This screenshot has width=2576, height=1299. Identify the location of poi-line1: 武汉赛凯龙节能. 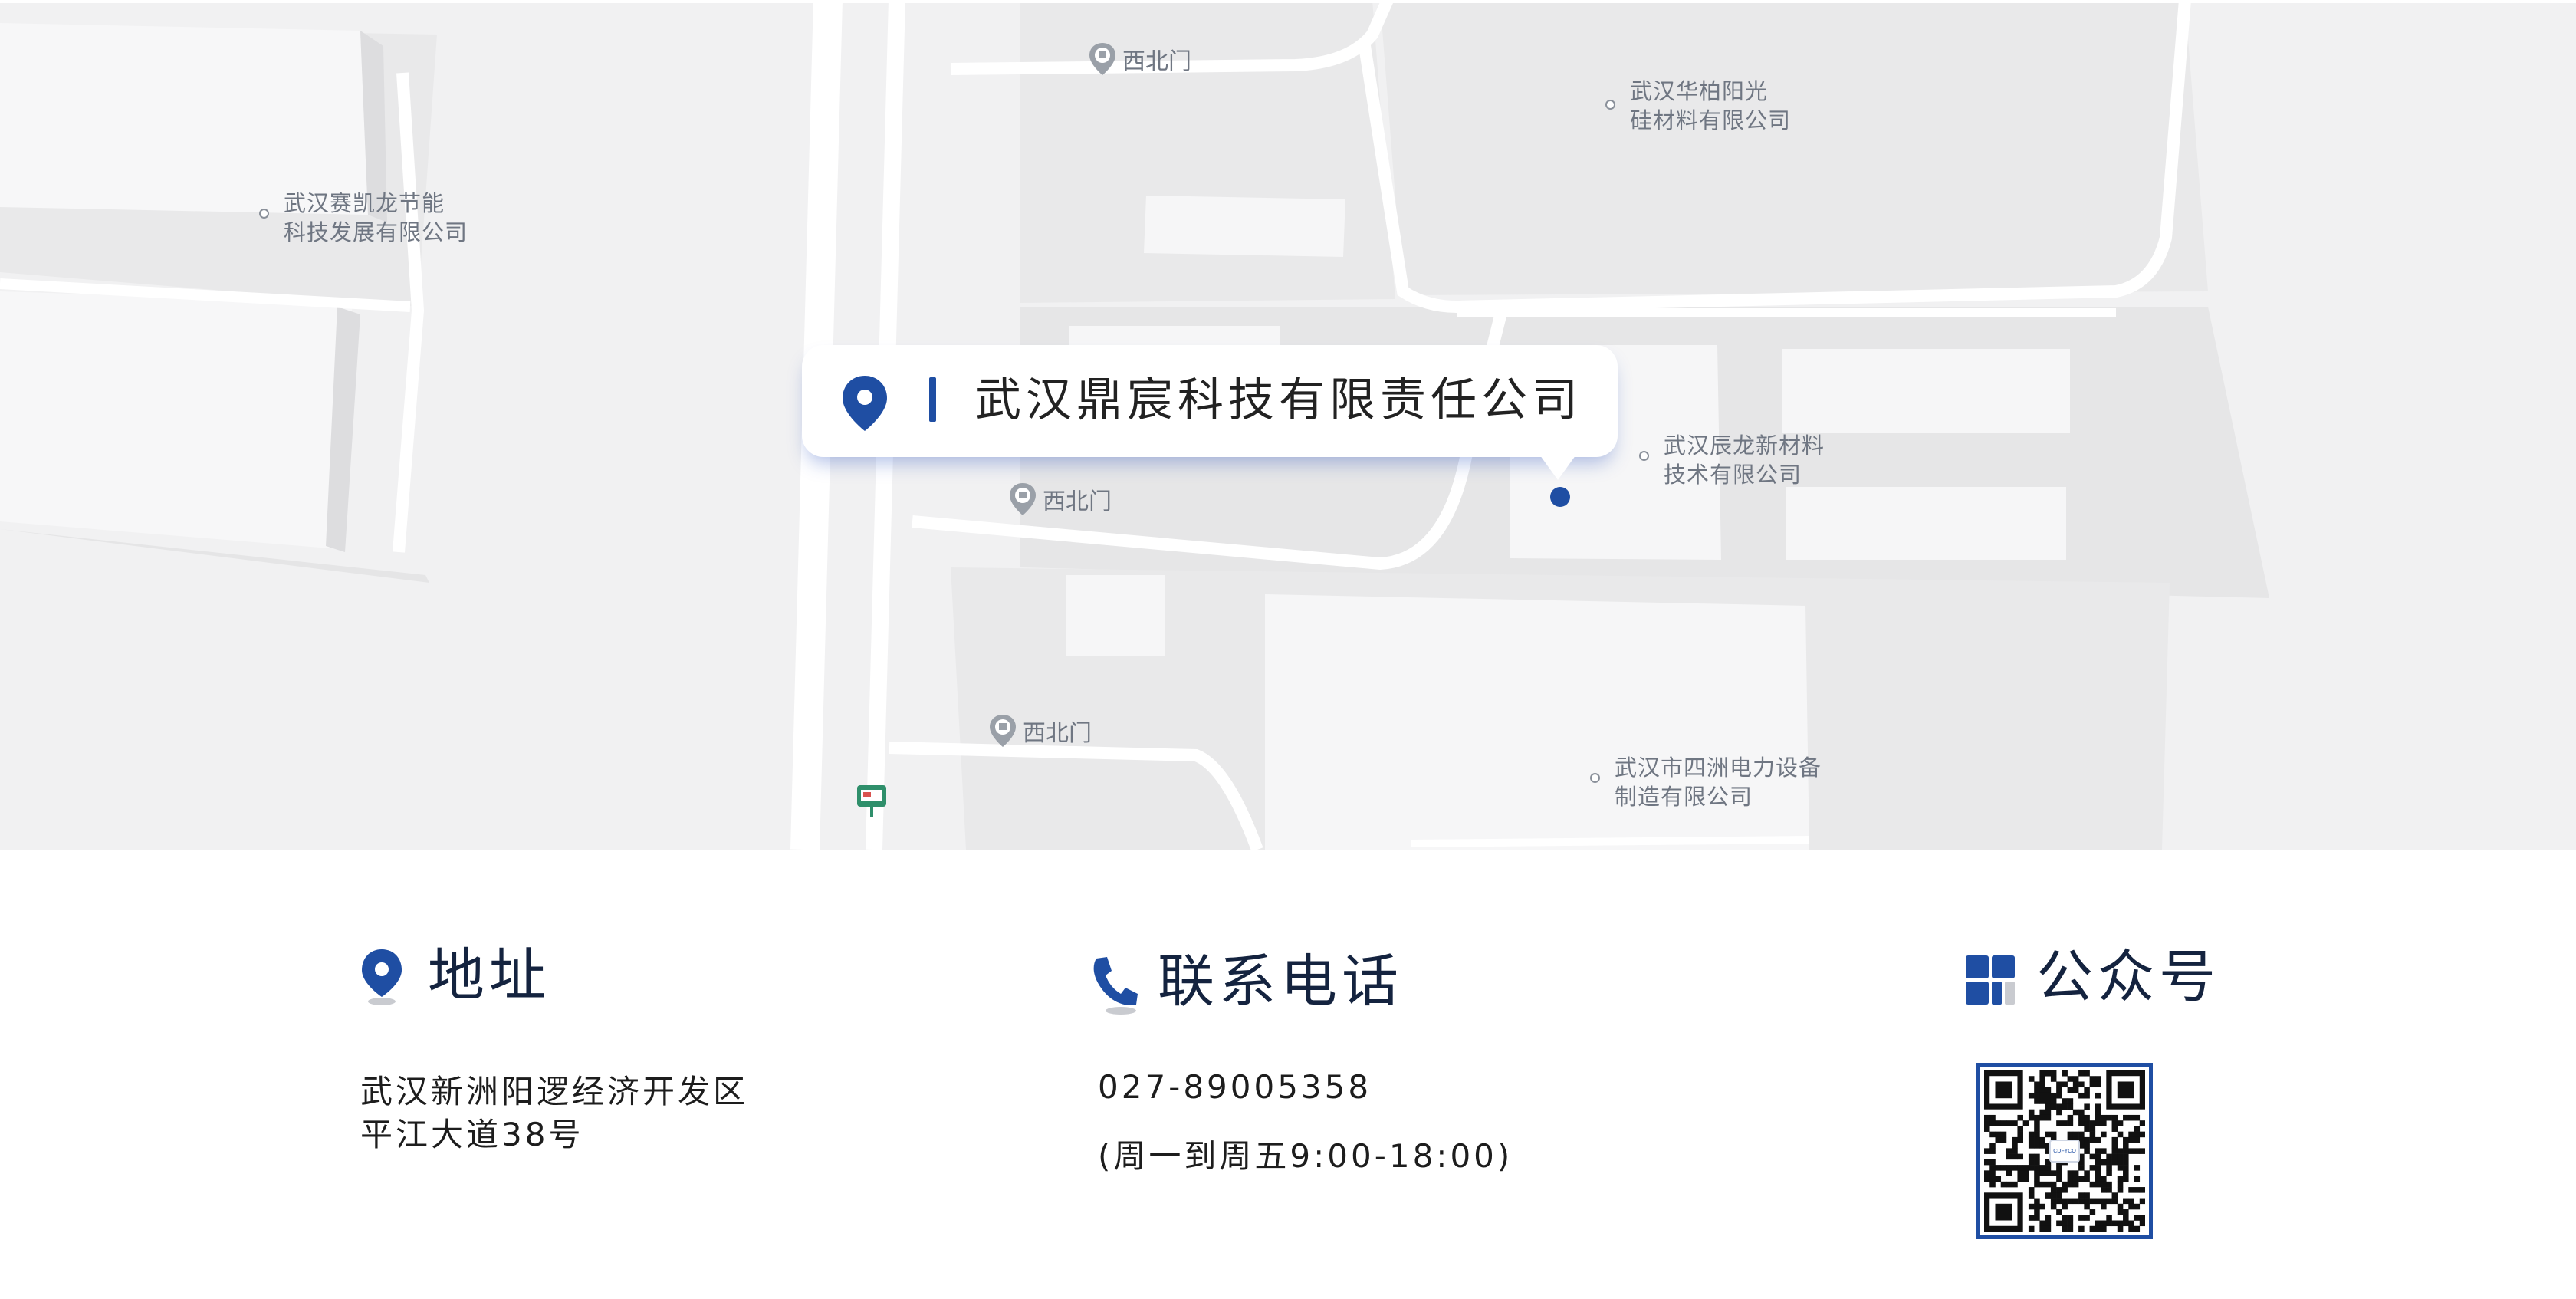
(365, 203).